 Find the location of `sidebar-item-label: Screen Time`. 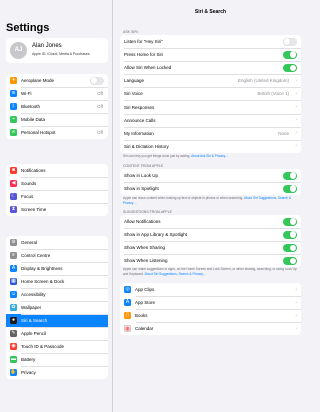

sidebar-item-label: Screen Time is located at coordinates (34, 209).